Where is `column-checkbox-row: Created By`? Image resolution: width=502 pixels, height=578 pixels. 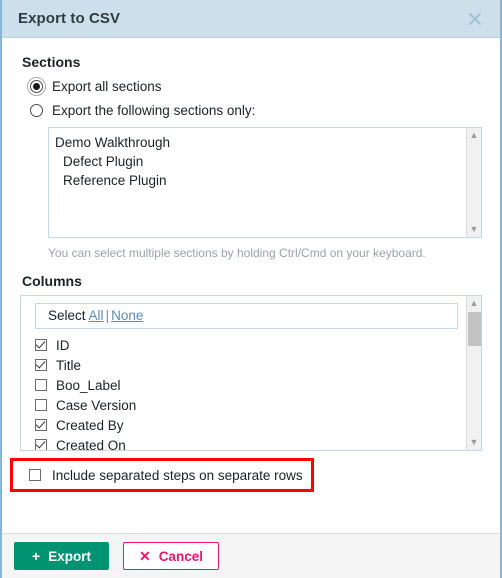
column-checkbox-row: Created By is located at coordinates (243, 425).